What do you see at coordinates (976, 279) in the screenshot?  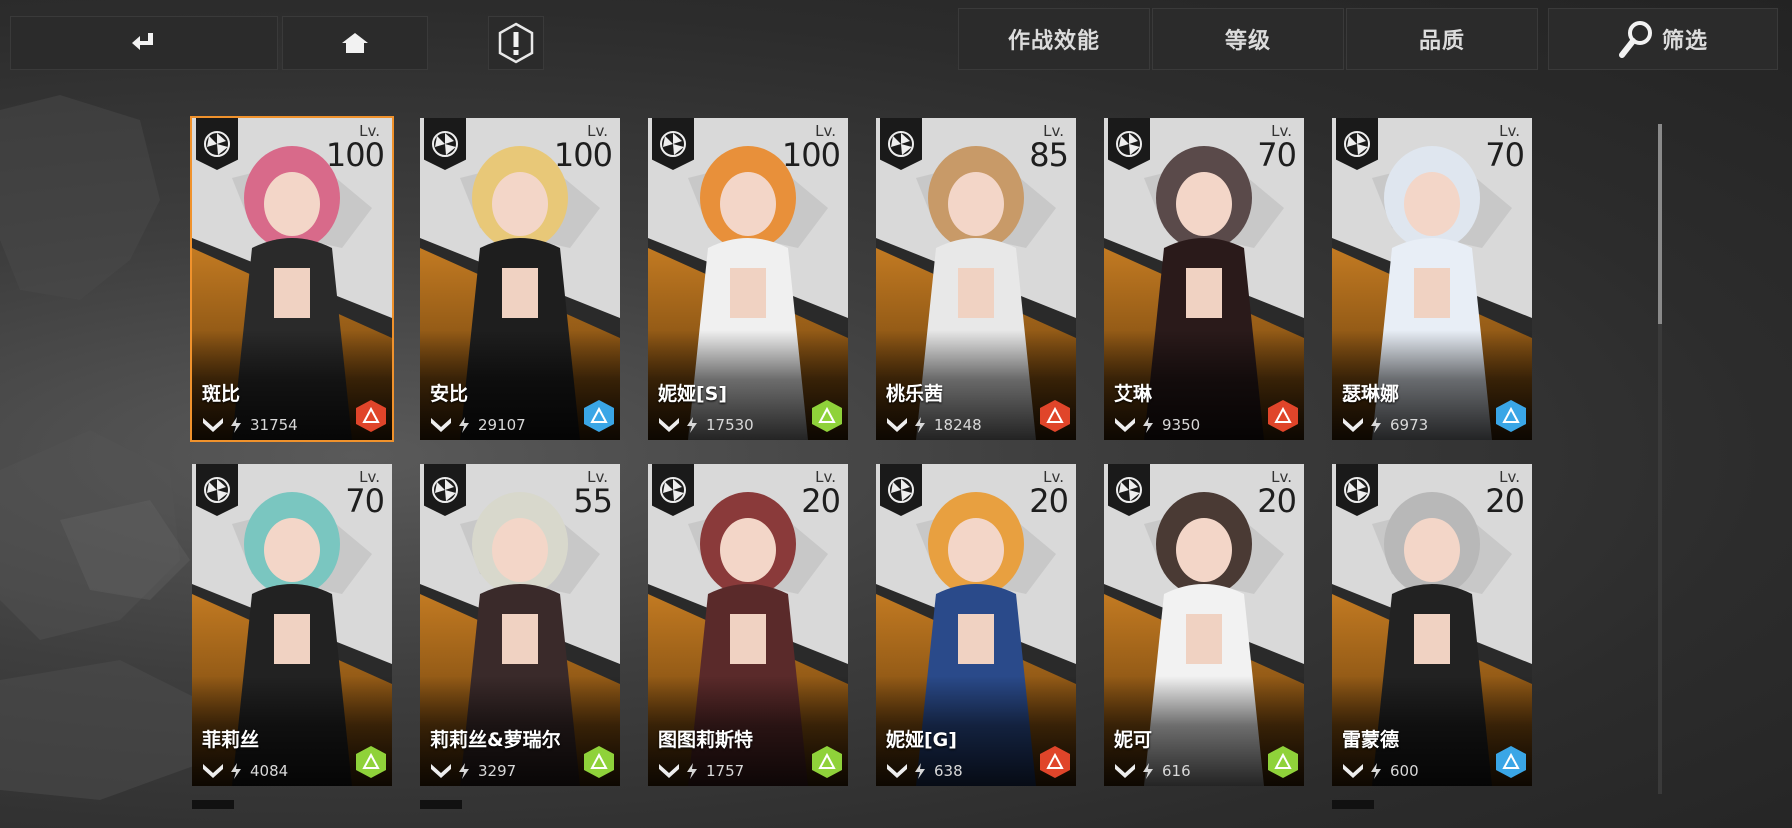 I see `character-card: Lv. 85 桃乐茜 18248` at bounding box center [976, 279].